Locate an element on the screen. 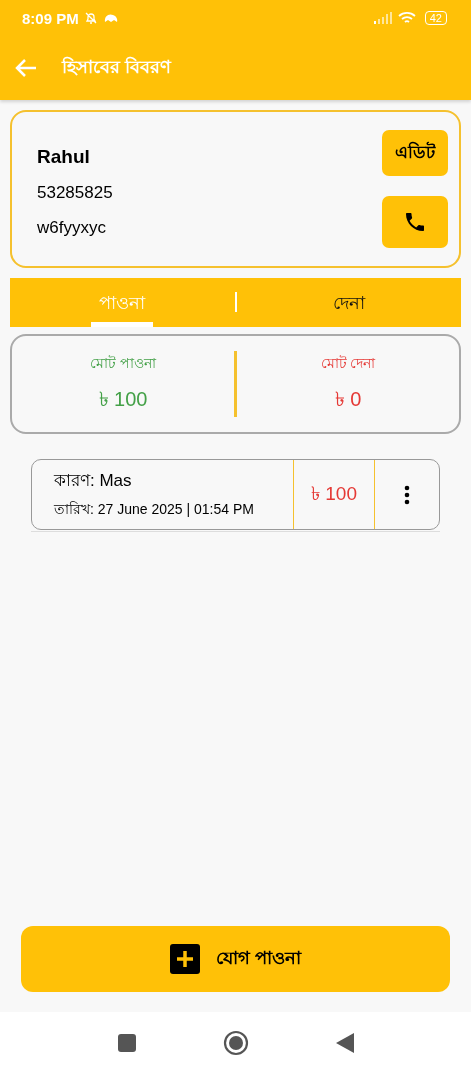  summary-label: মোট পাওনা is located at coordinates (123, 363).